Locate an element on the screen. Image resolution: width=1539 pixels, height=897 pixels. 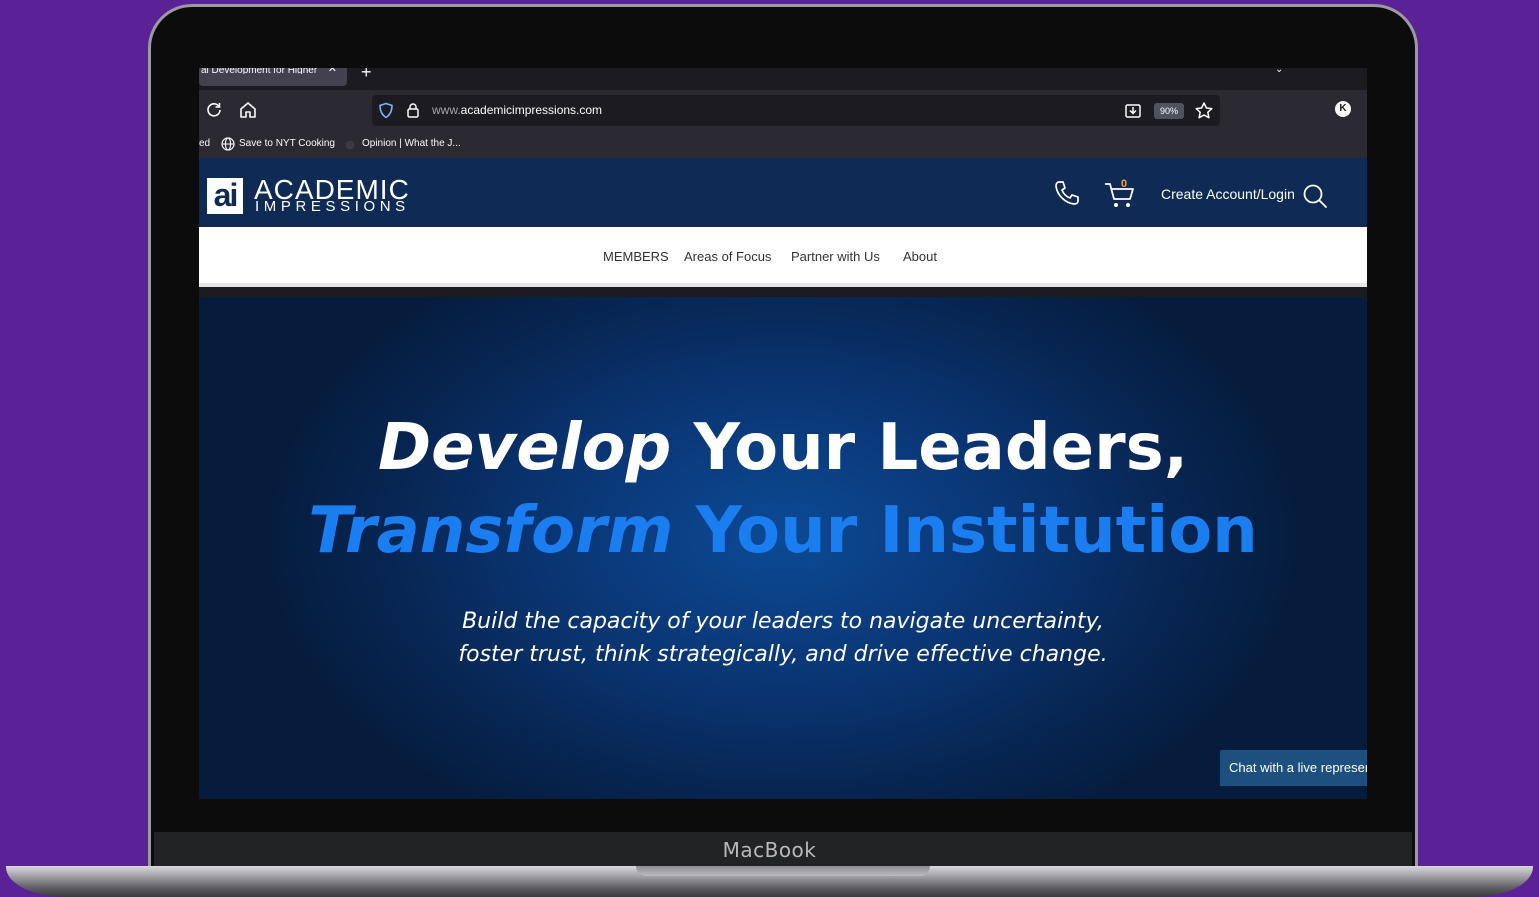
nav-item-partner: Partner with Us is located at coordinates (835, 256).